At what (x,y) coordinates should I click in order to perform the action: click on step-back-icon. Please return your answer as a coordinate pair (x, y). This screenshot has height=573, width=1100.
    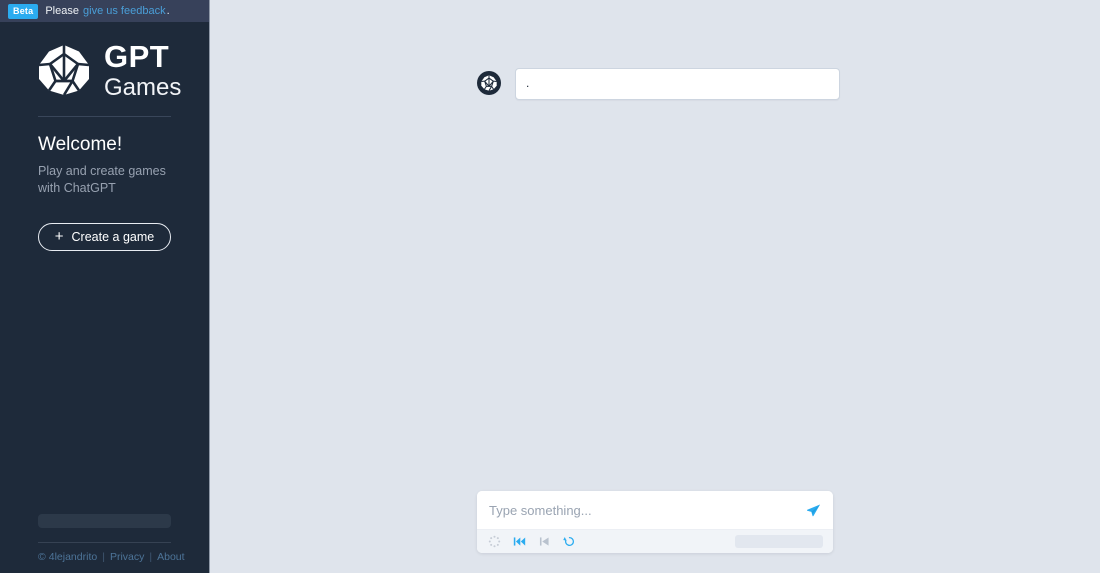
    Looking at the image, I should click on (544, 542).